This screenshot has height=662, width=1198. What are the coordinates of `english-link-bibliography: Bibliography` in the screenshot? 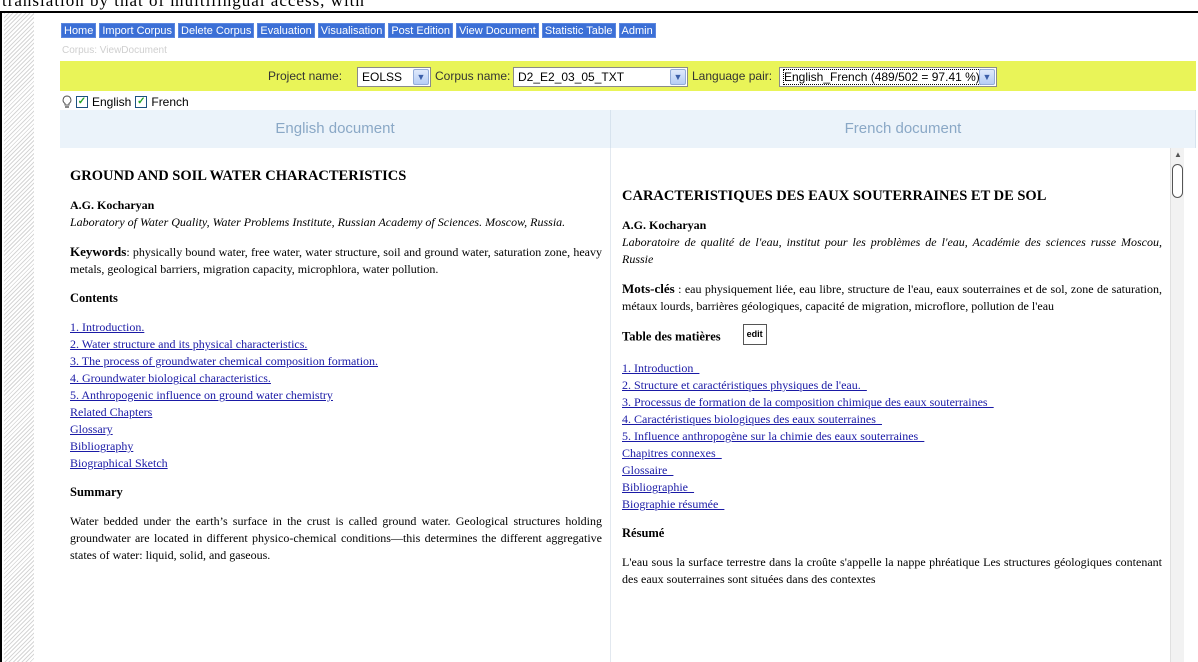 It's located at (336, 446).